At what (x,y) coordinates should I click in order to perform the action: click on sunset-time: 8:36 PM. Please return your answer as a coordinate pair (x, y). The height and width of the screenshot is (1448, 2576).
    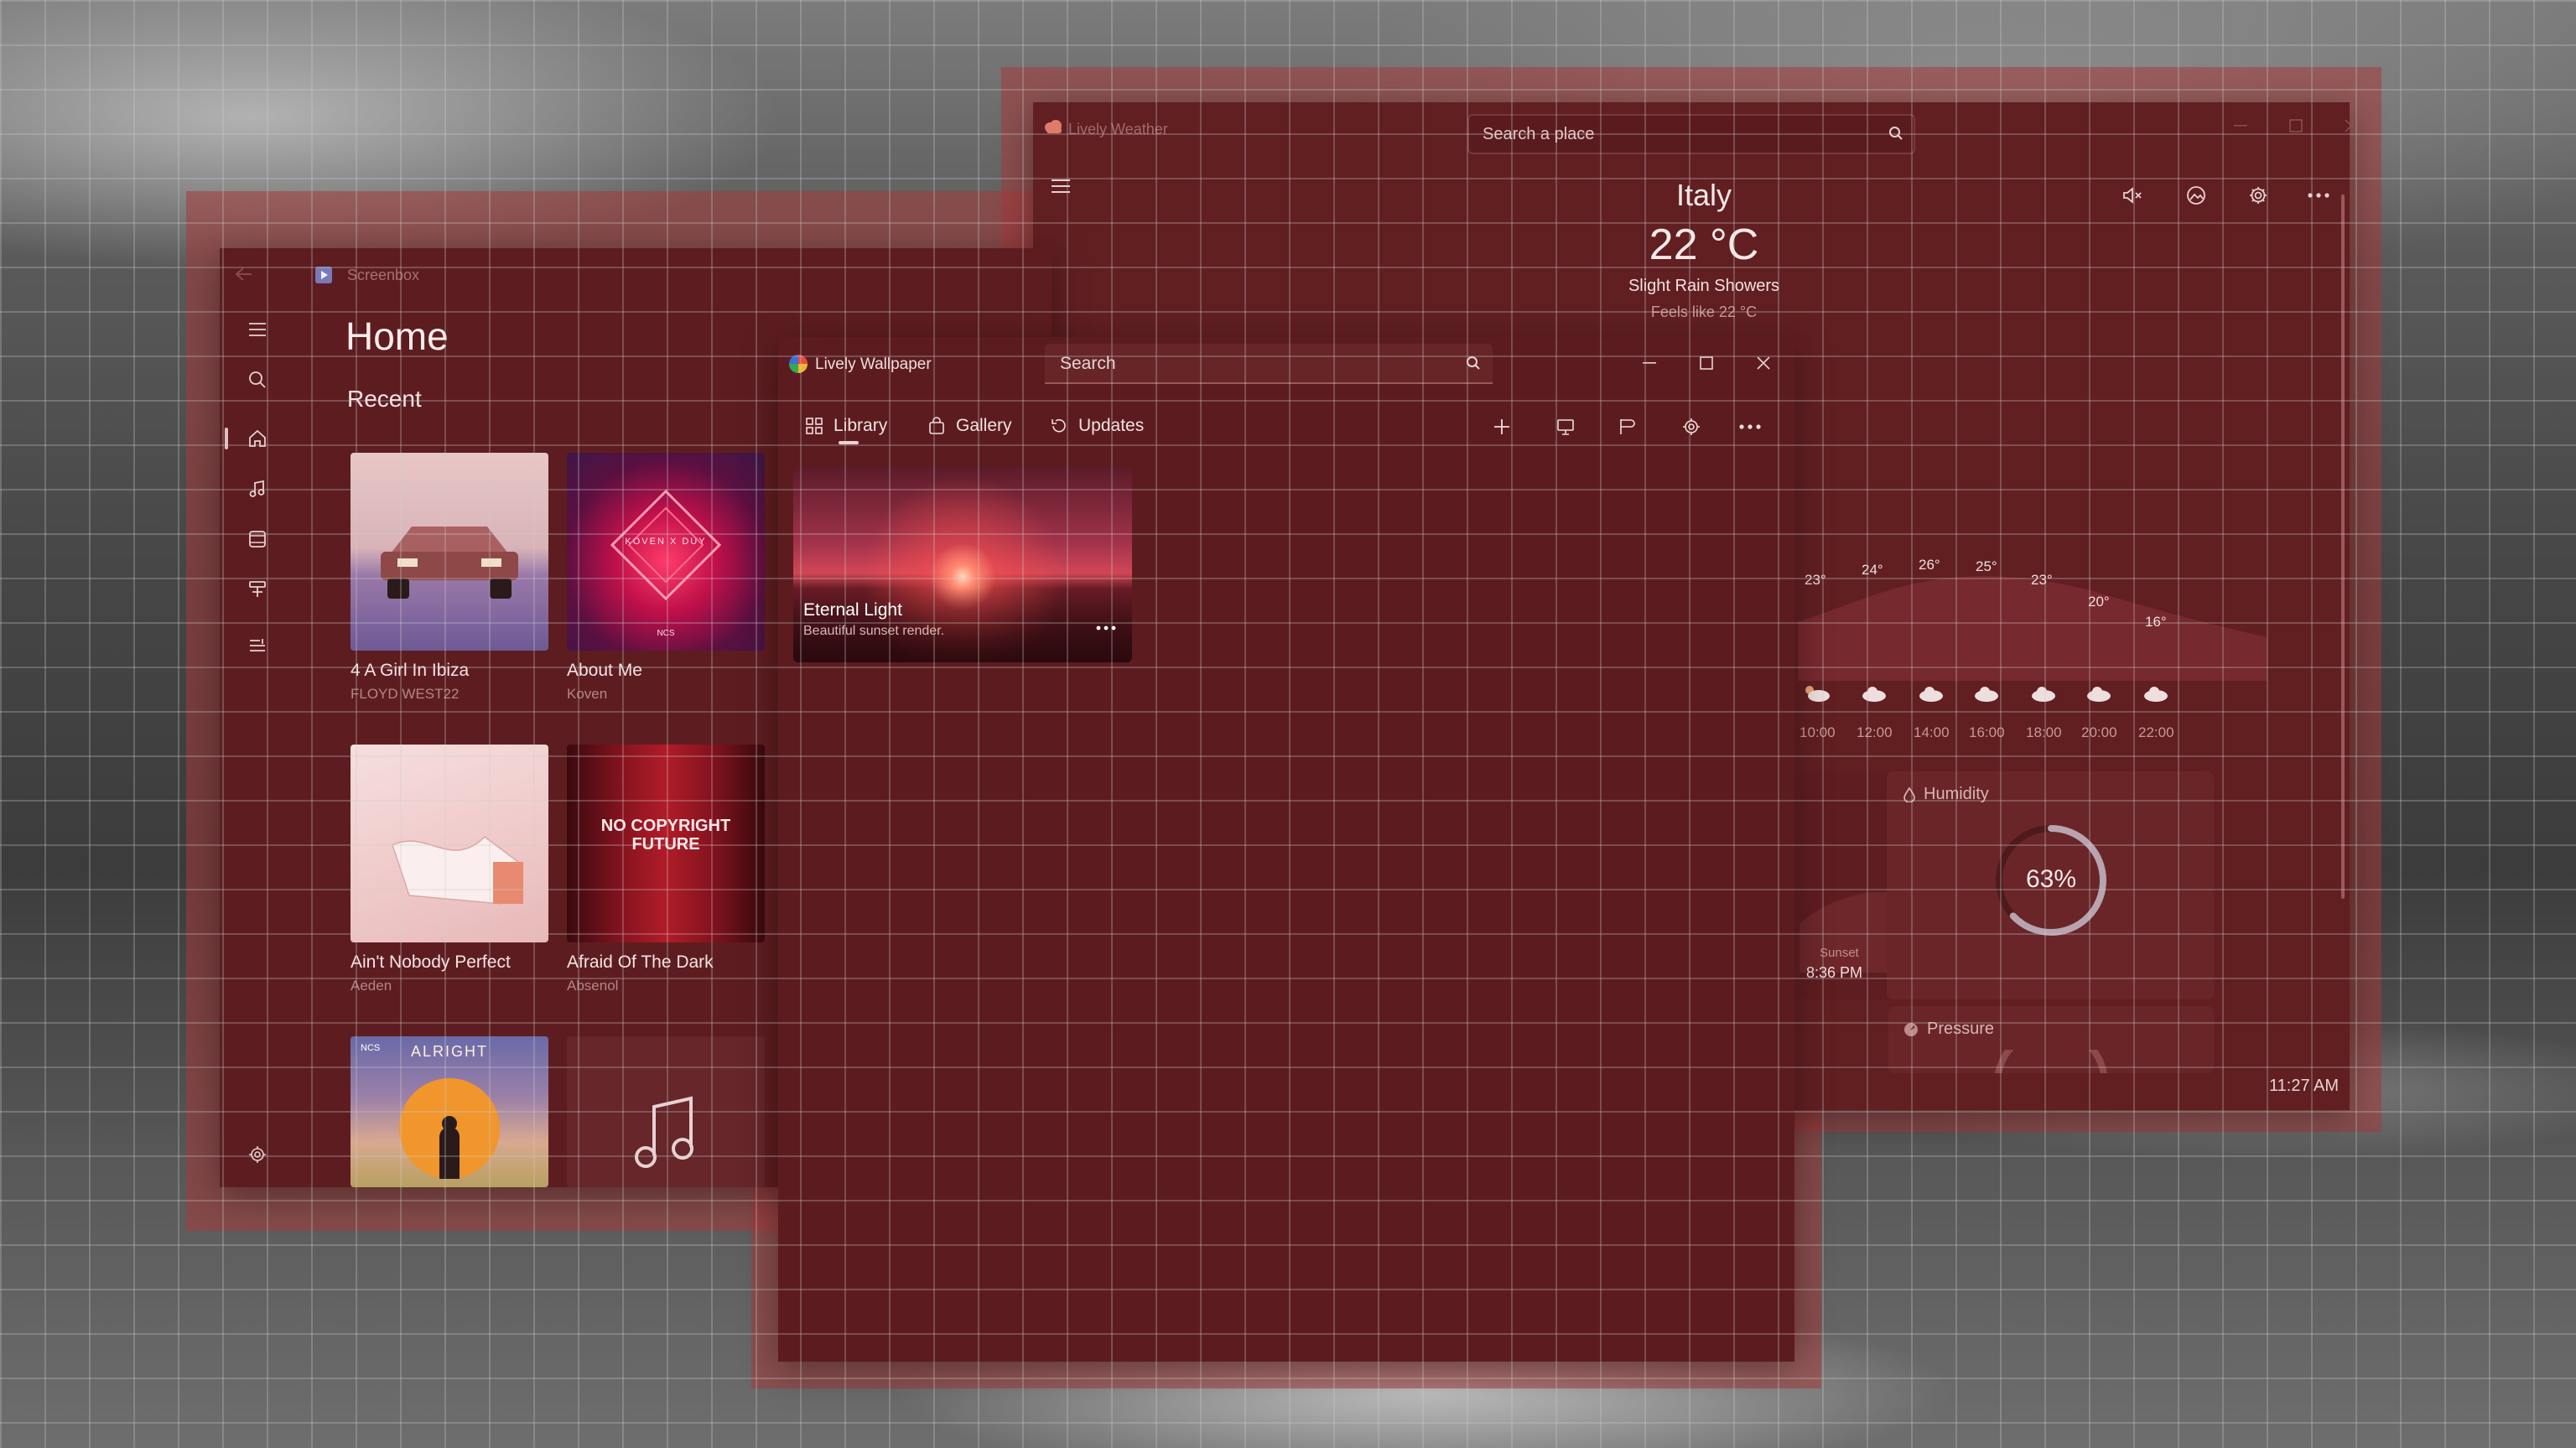
    Looking at the image, I should click on (1834, 972).